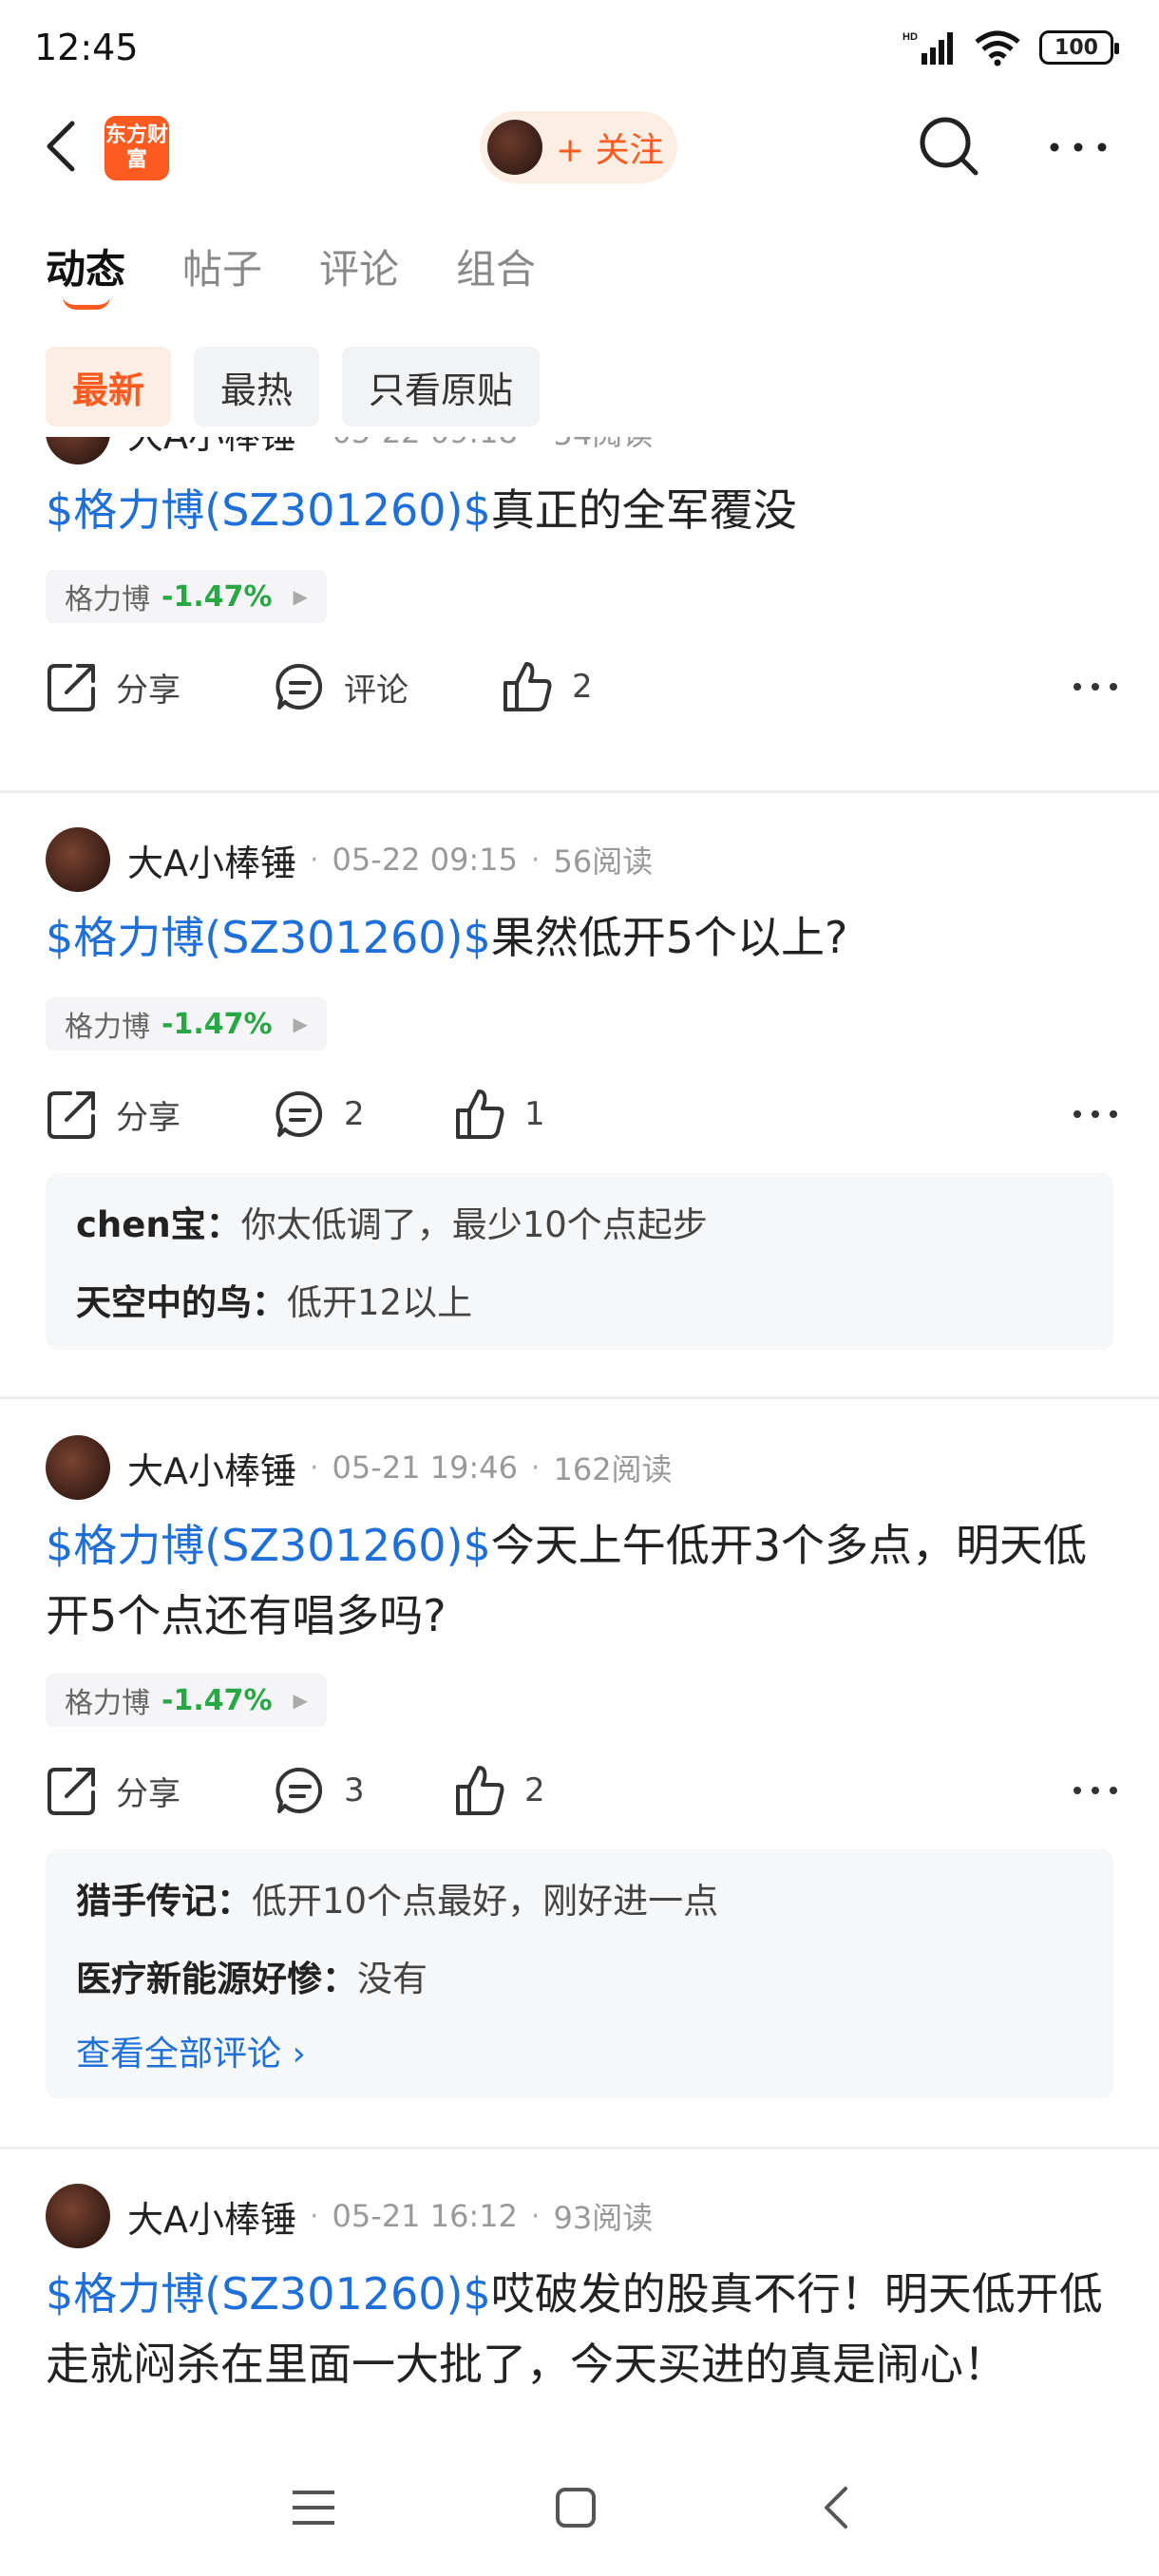  I want to click on comment-icon, so click(299, 1790).